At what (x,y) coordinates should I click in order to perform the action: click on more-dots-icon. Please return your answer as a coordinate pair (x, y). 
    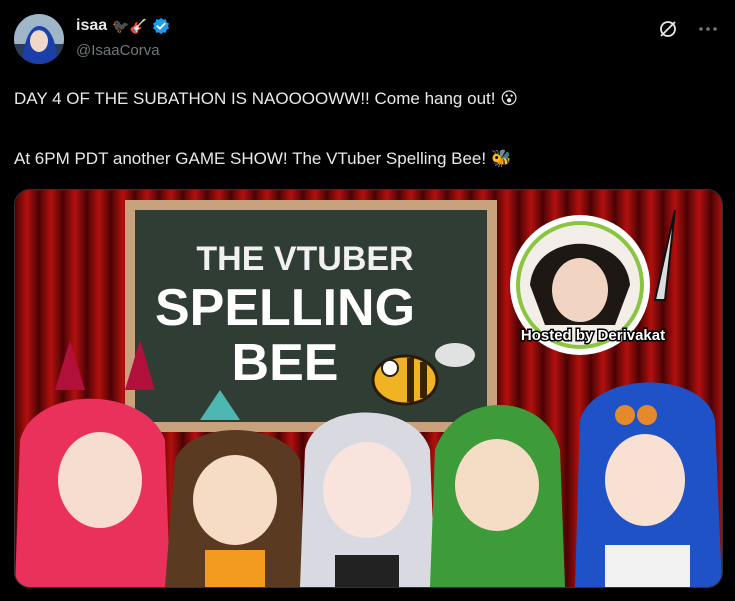
    Looking at the image, I should click on (708, 29).